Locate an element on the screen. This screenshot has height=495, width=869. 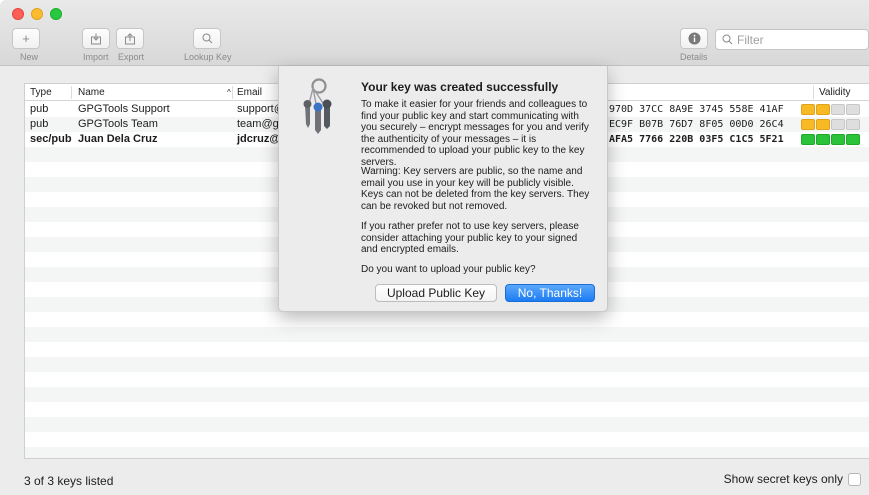
lookup-key-button is located at coordinates (207, 38).